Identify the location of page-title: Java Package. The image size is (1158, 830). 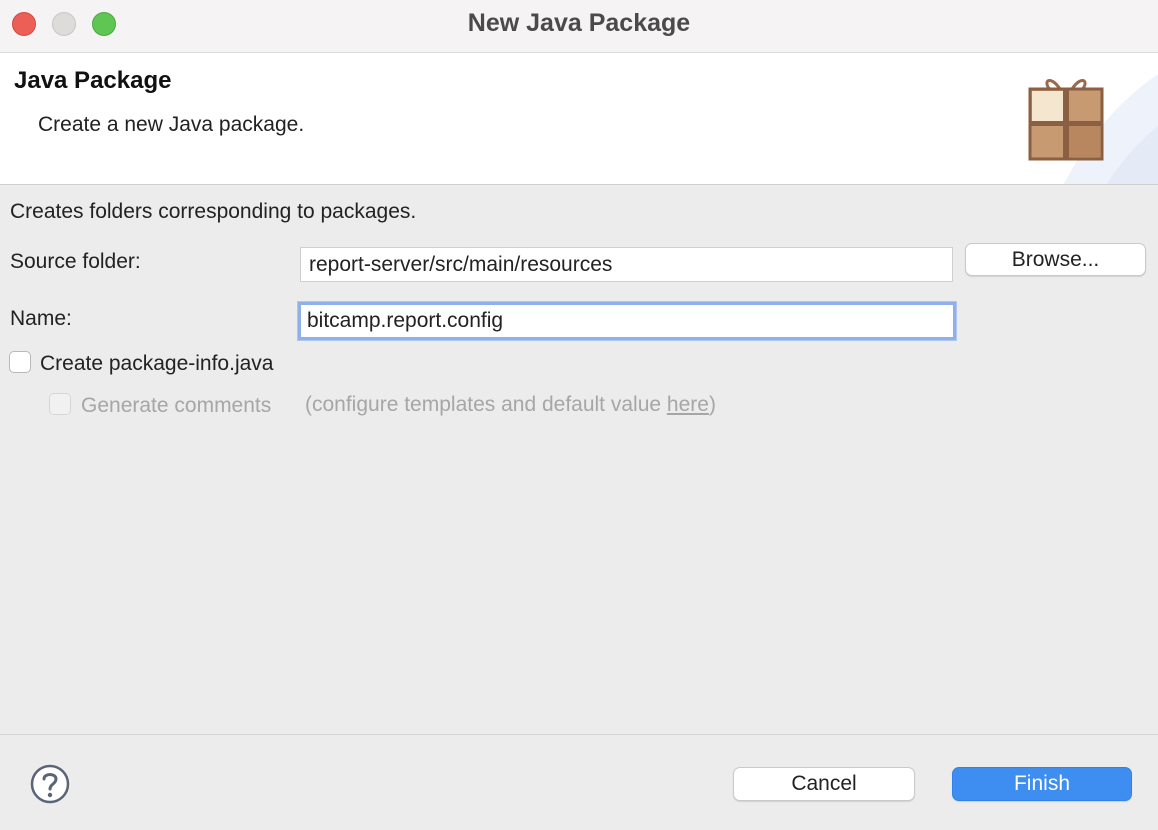
(93, 80).